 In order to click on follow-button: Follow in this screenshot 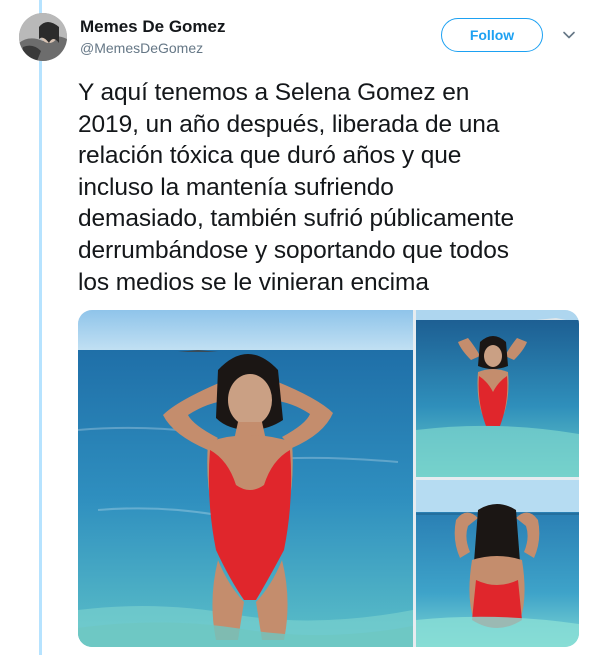, I will do `click(492, 35)`.